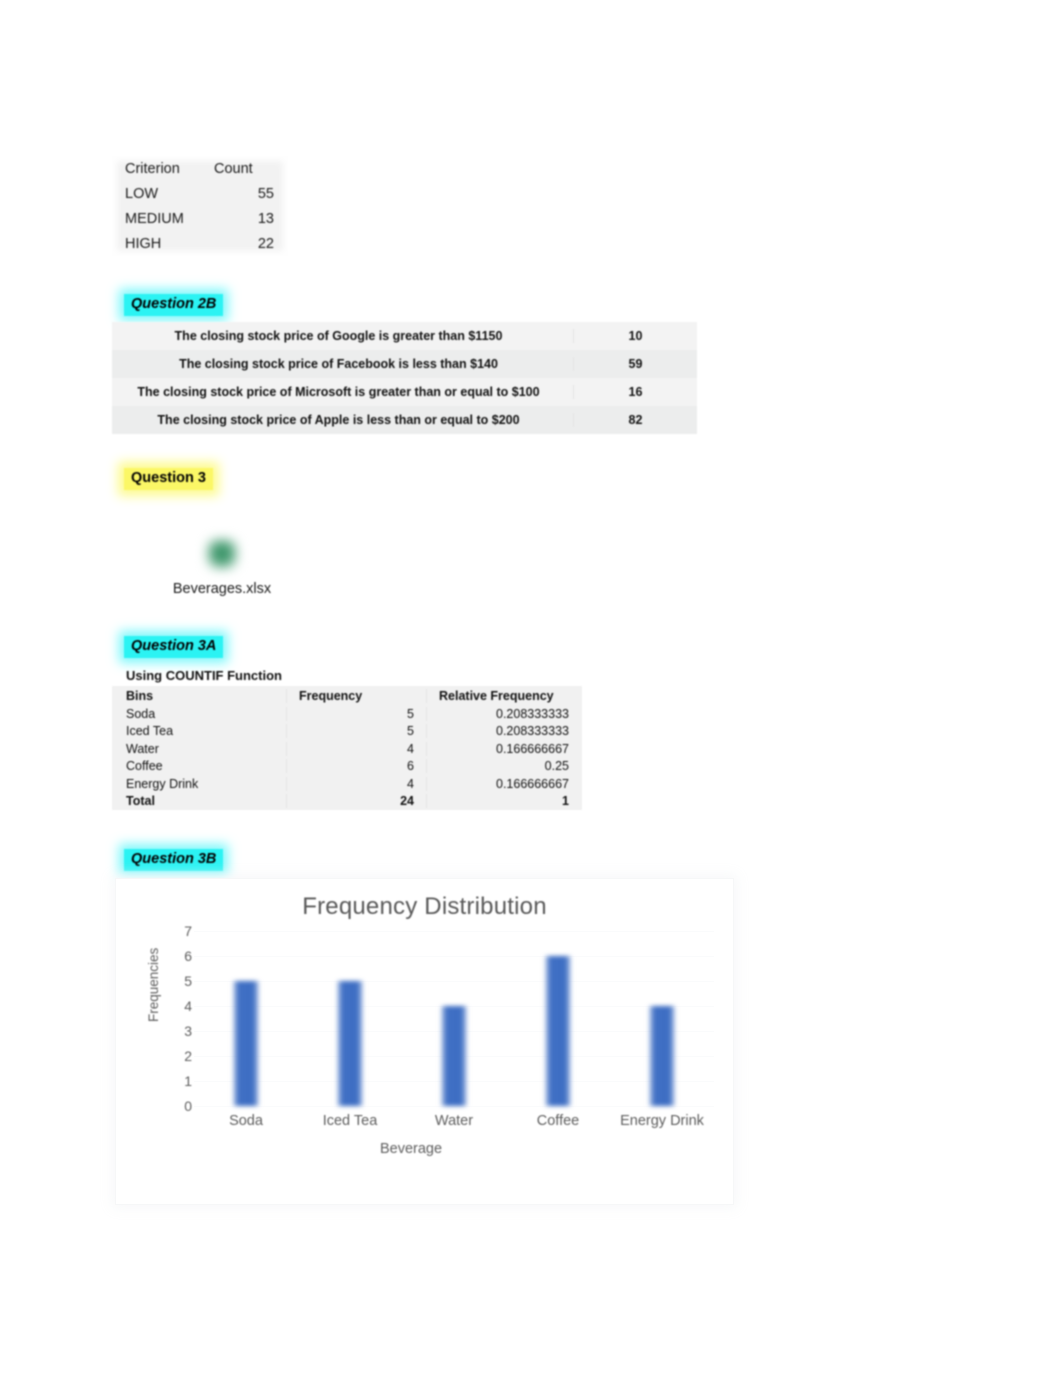  What do you see at coordinates (496, 695) in the screenshot?
I see `column-header-relative-frequency: Relative Frequency` at bounding box center [496, 695].